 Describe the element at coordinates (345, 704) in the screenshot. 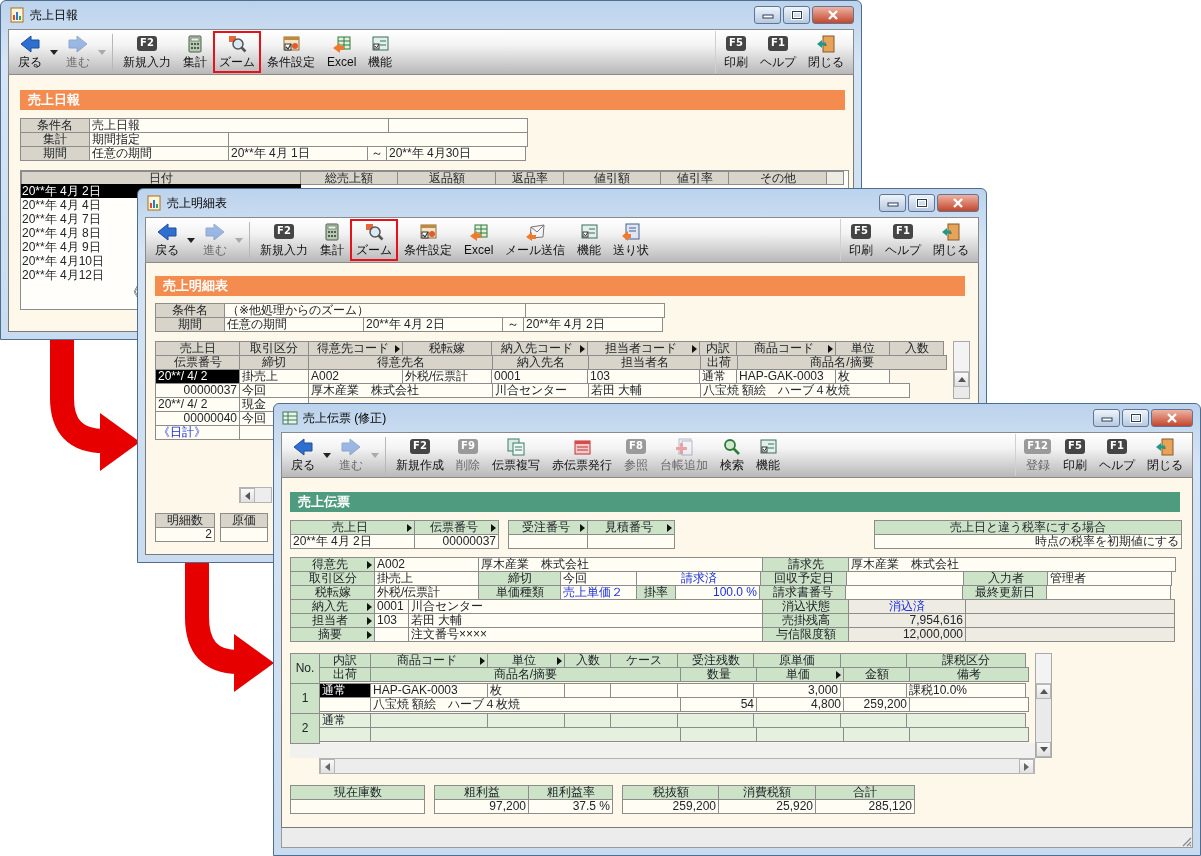

I see `blank-cell` at that location.